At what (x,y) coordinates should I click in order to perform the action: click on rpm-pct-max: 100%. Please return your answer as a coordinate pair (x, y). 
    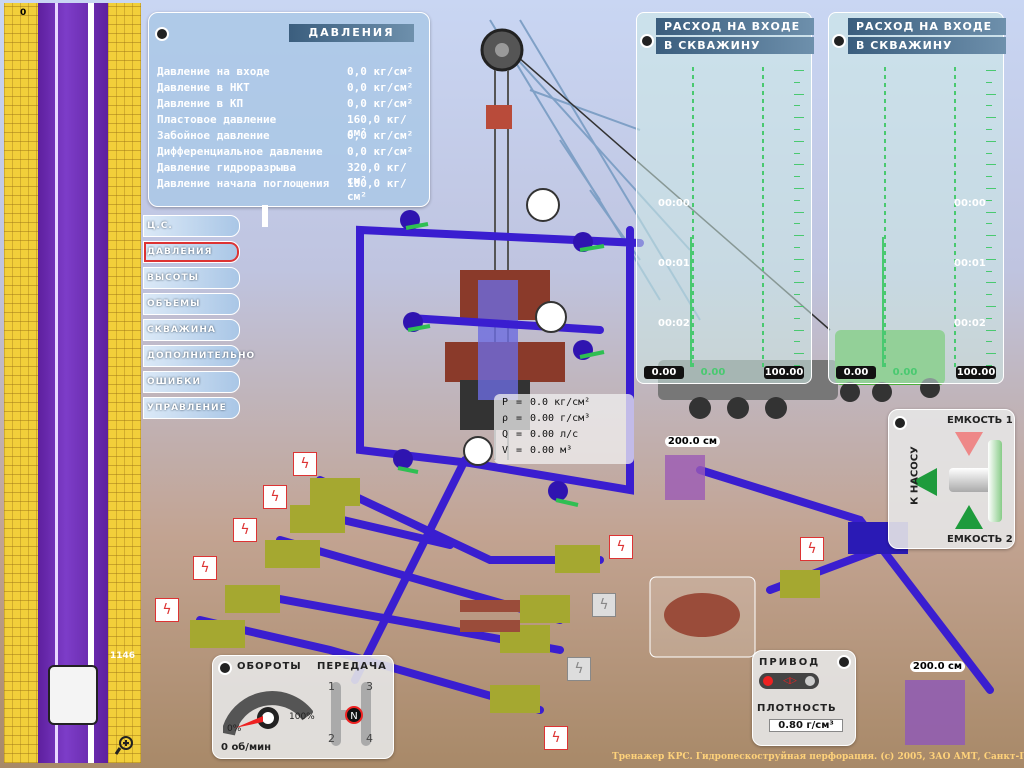
    Looking at the image, I should click on (302, 717).